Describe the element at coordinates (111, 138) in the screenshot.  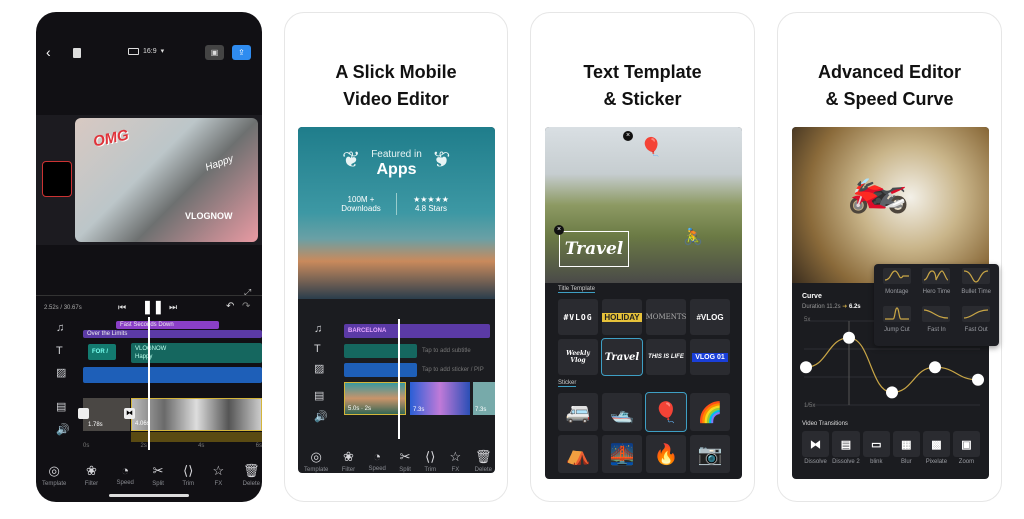
I see `omg-sticker: OMG` at that location.